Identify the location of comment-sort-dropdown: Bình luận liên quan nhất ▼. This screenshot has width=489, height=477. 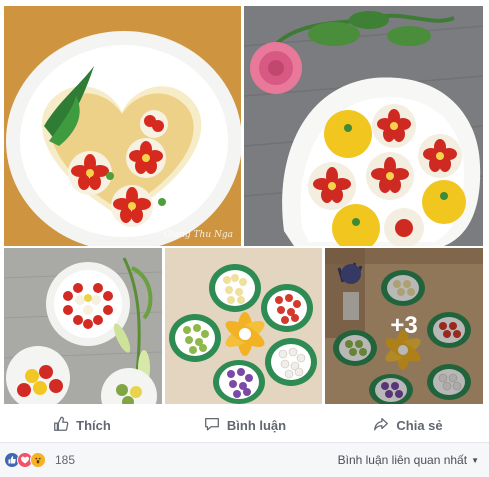
(408, 460).